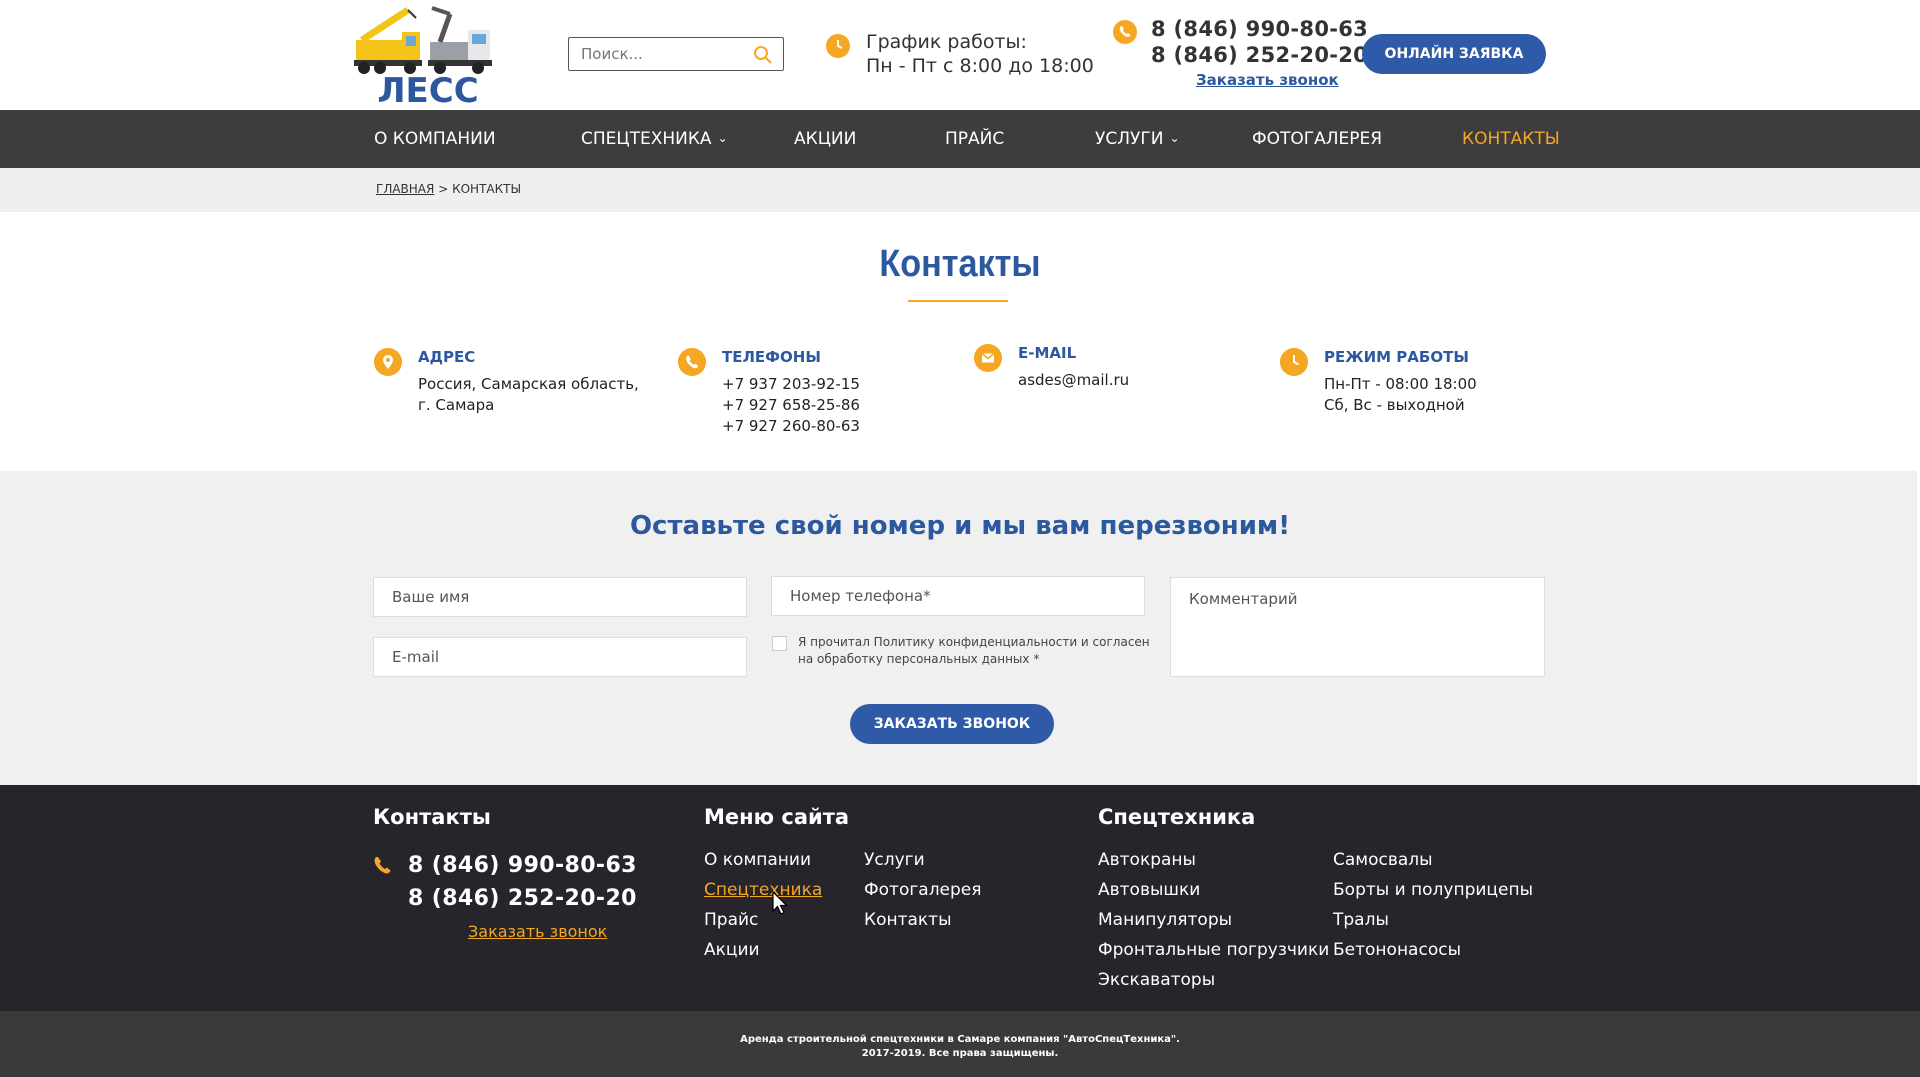  I want to click on page-title: Контакты, so click(960, 264).